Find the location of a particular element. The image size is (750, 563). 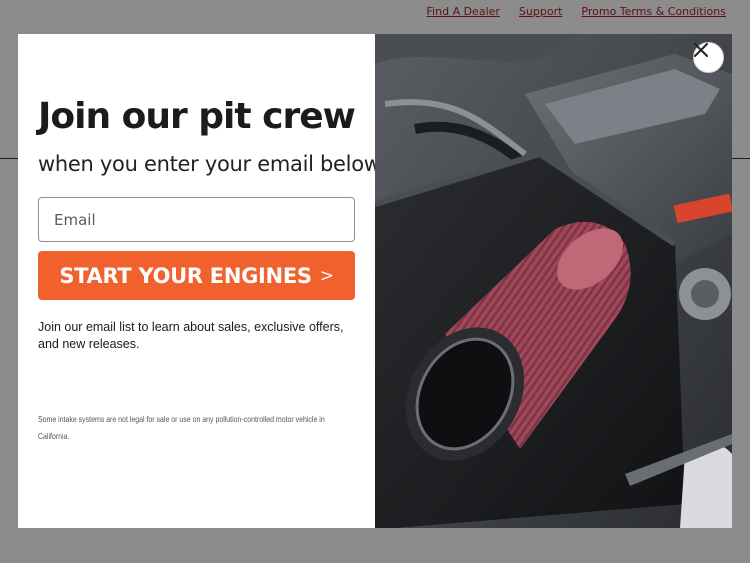

cta-label: START YOUR ENGINES is located at coordinates (185, 275).